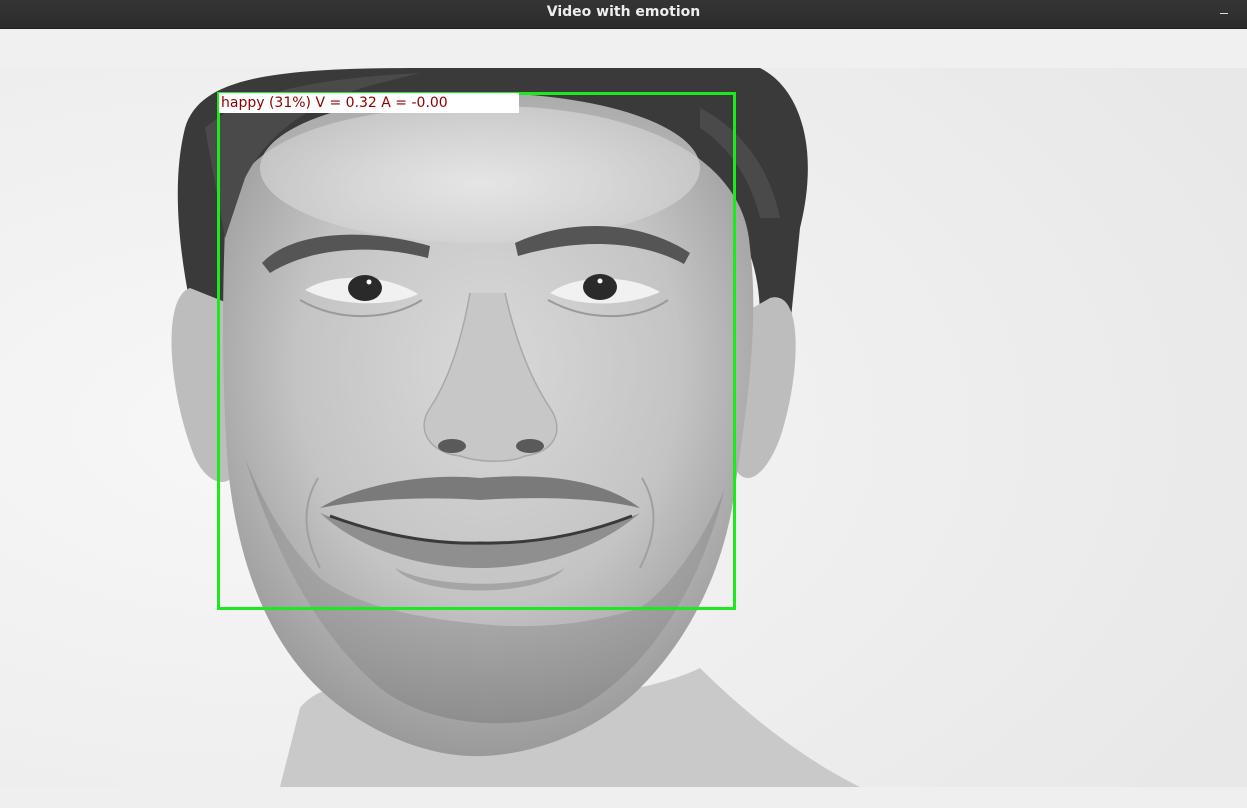 The height and width of the screenshot is (808, 1247). I want to click on title-bar: Video with emotion, so click(623, 14).